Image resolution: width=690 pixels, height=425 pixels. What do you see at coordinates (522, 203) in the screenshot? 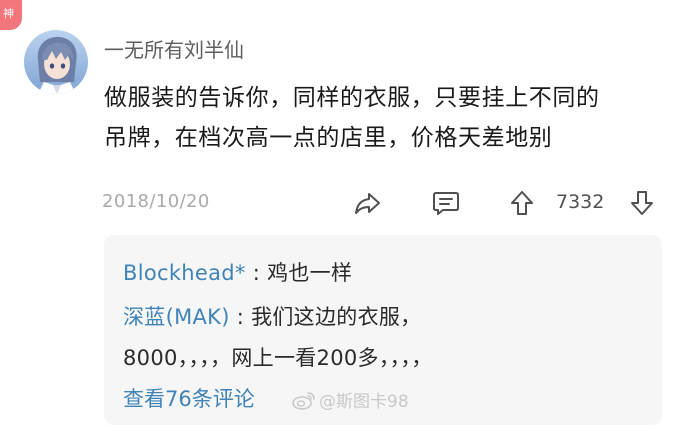
I see `upvote-icon` at bounding box center [522, 203].